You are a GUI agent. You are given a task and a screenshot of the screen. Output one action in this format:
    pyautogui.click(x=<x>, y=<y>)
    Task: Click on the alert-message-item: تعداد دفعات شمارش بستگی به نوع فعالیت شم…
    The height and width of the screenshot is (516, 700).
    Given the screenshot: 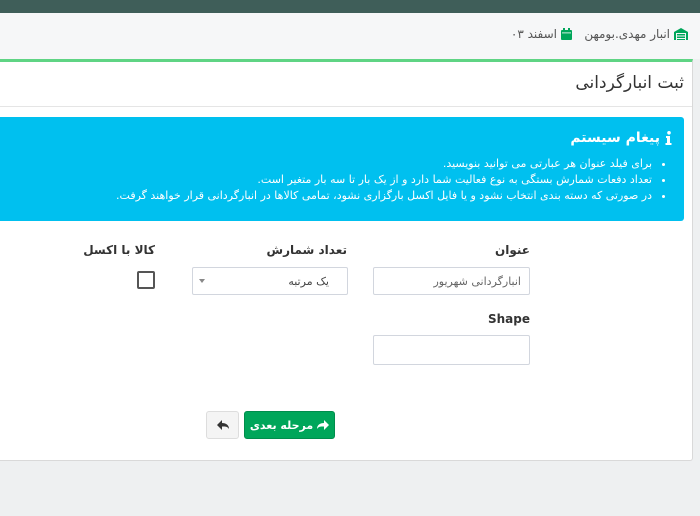 What is the action you would take?
    pyautogui.click(x=327, y=180)
    